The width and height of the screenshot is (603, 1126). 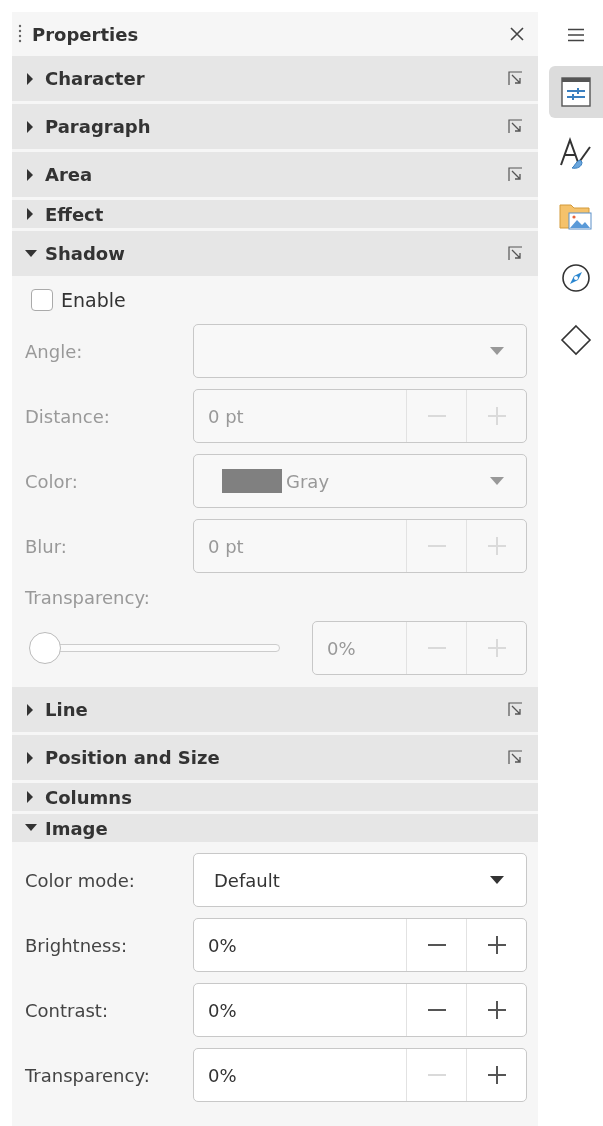 What do you see at coordinates (576, 154) in the screenshot?
I see `letter-brush-icon` at bounding box center [576, 154].